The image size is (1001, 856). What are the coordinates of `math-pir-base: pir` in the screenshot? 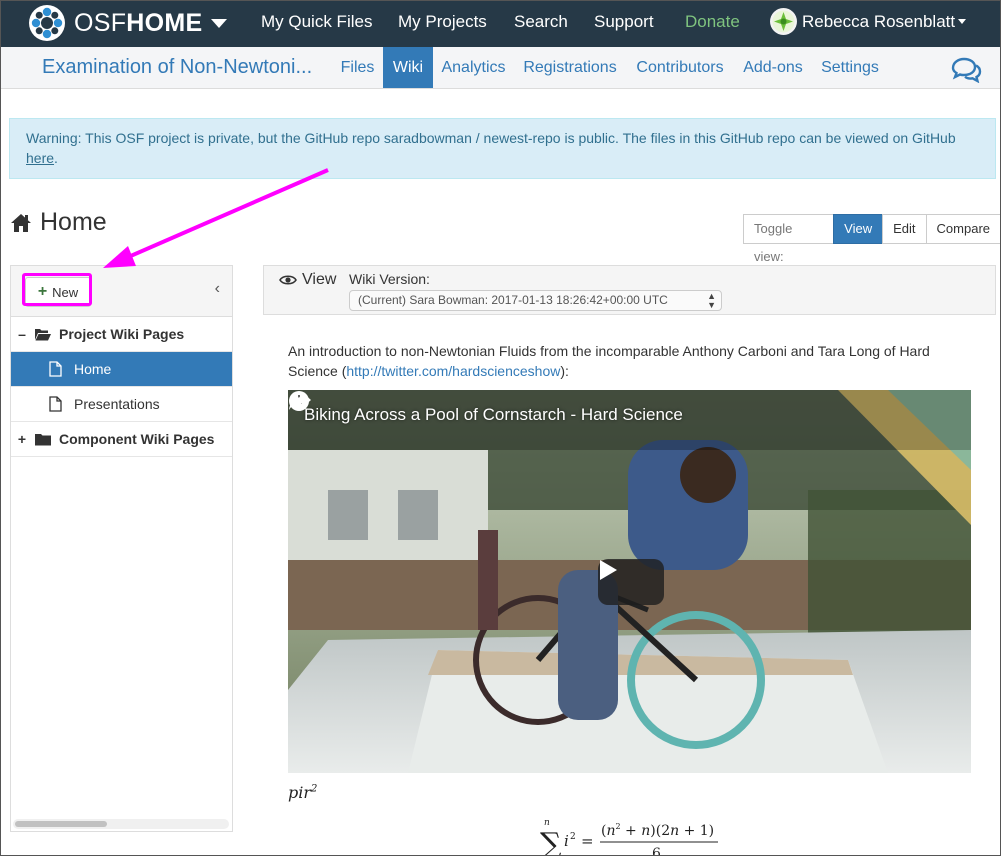 It's located at (300, 792).